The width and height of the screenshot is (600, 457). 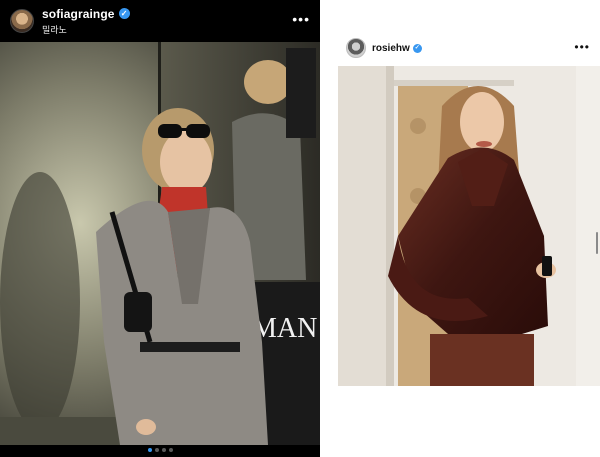 I want to click on scroll-indicator, so click(x=597, y=243).